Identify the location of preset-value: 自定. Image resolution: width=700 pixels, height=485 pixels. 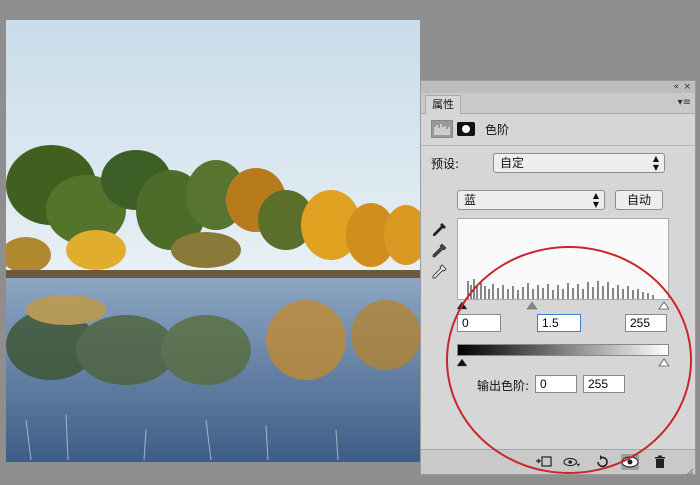
(512, 163).